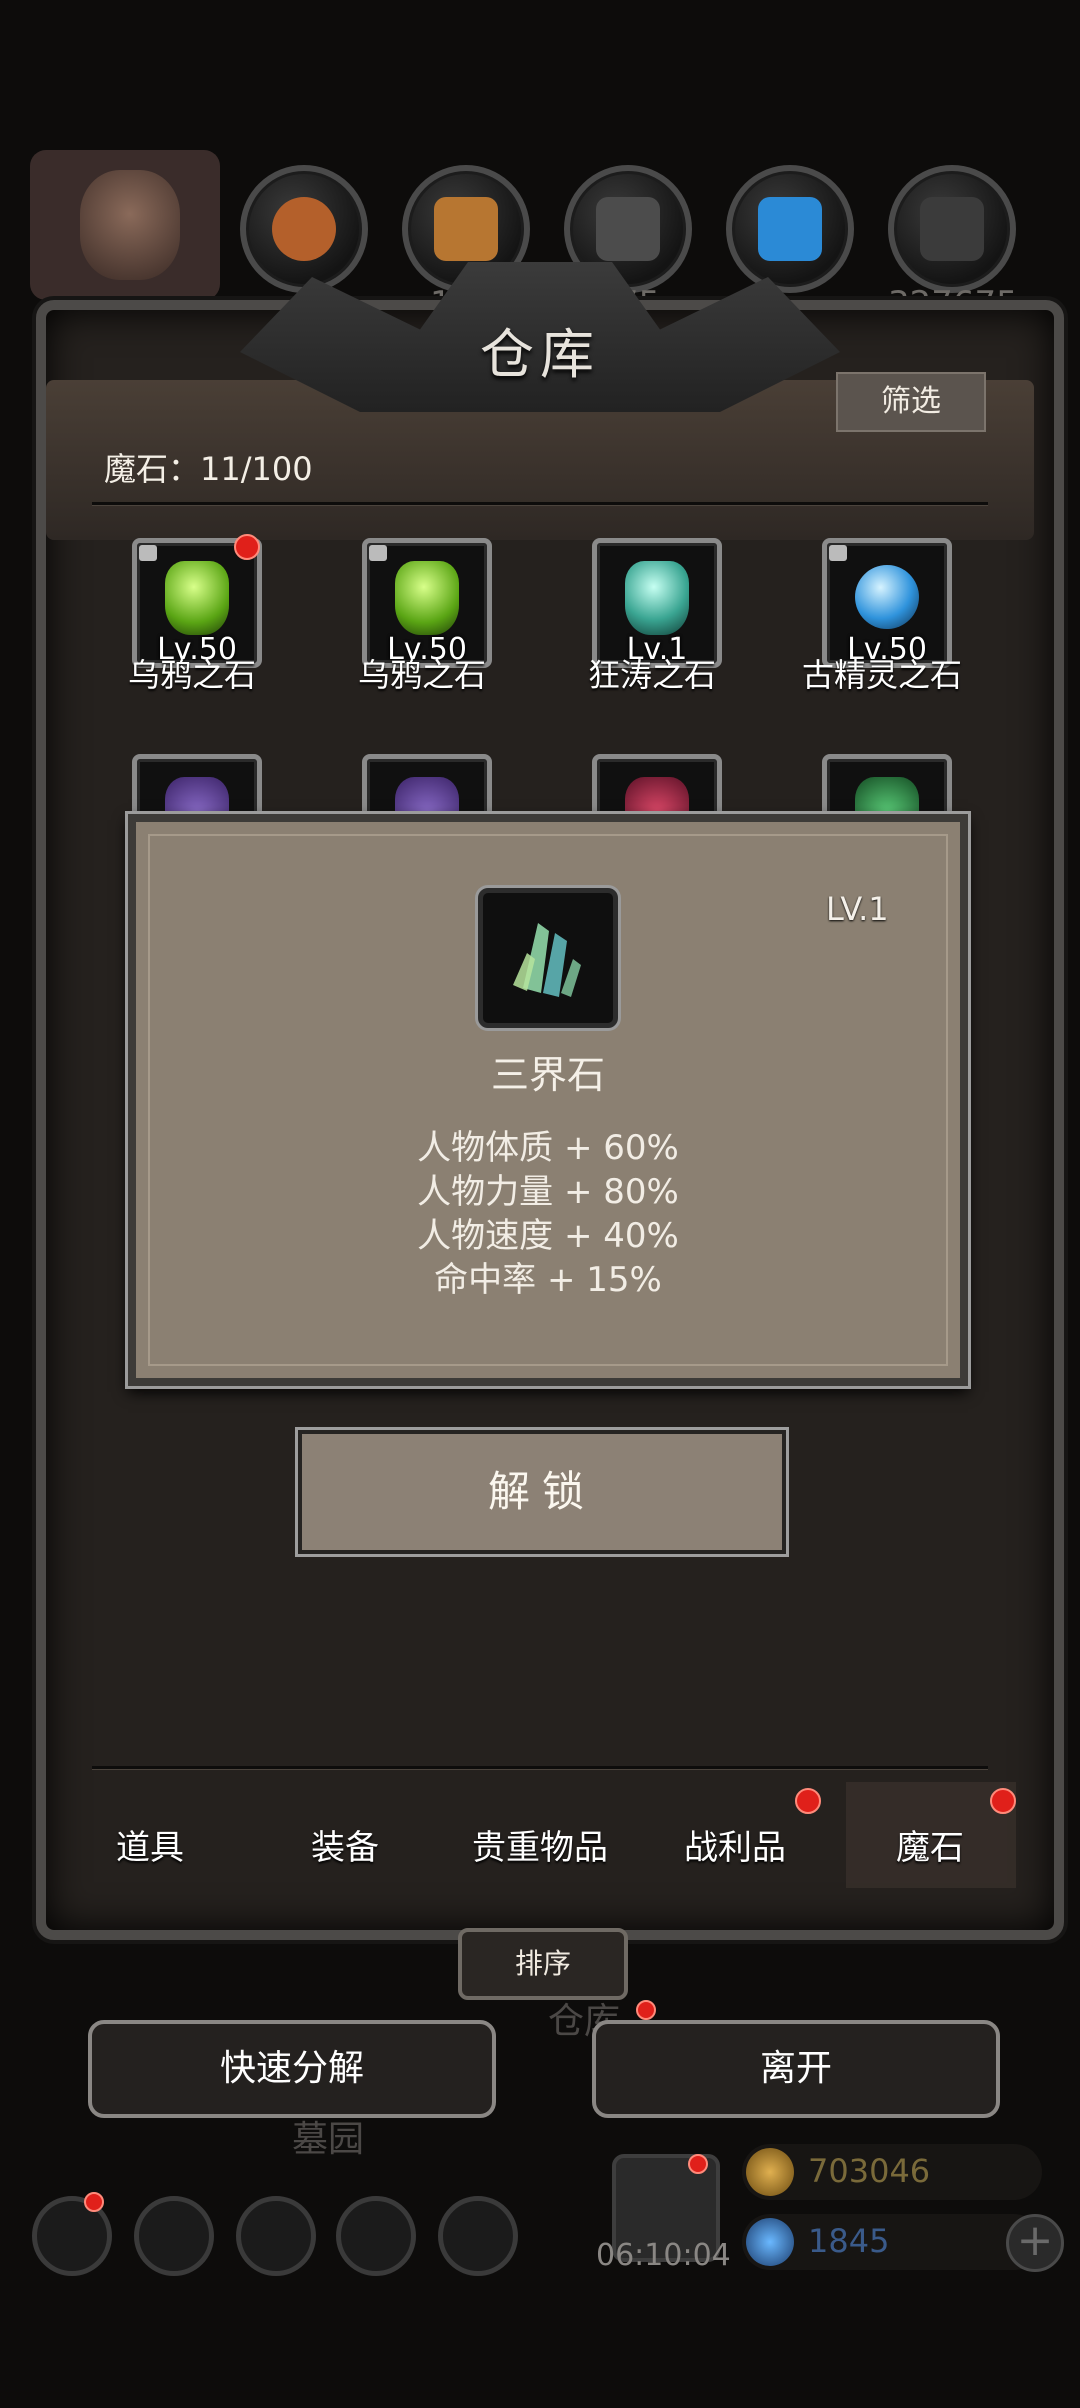 This screenshot has width=1080, height=2408. I want to click on detail-stat: 人物体质 + 60%, so click(548, 1148).